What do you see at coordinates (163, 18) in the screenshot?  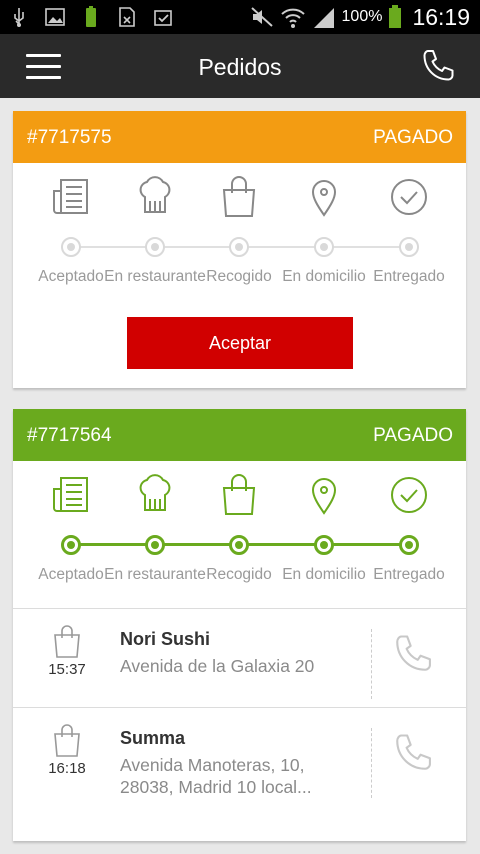 I see `clipboard-check-icon` at bounding box center [163, 18].